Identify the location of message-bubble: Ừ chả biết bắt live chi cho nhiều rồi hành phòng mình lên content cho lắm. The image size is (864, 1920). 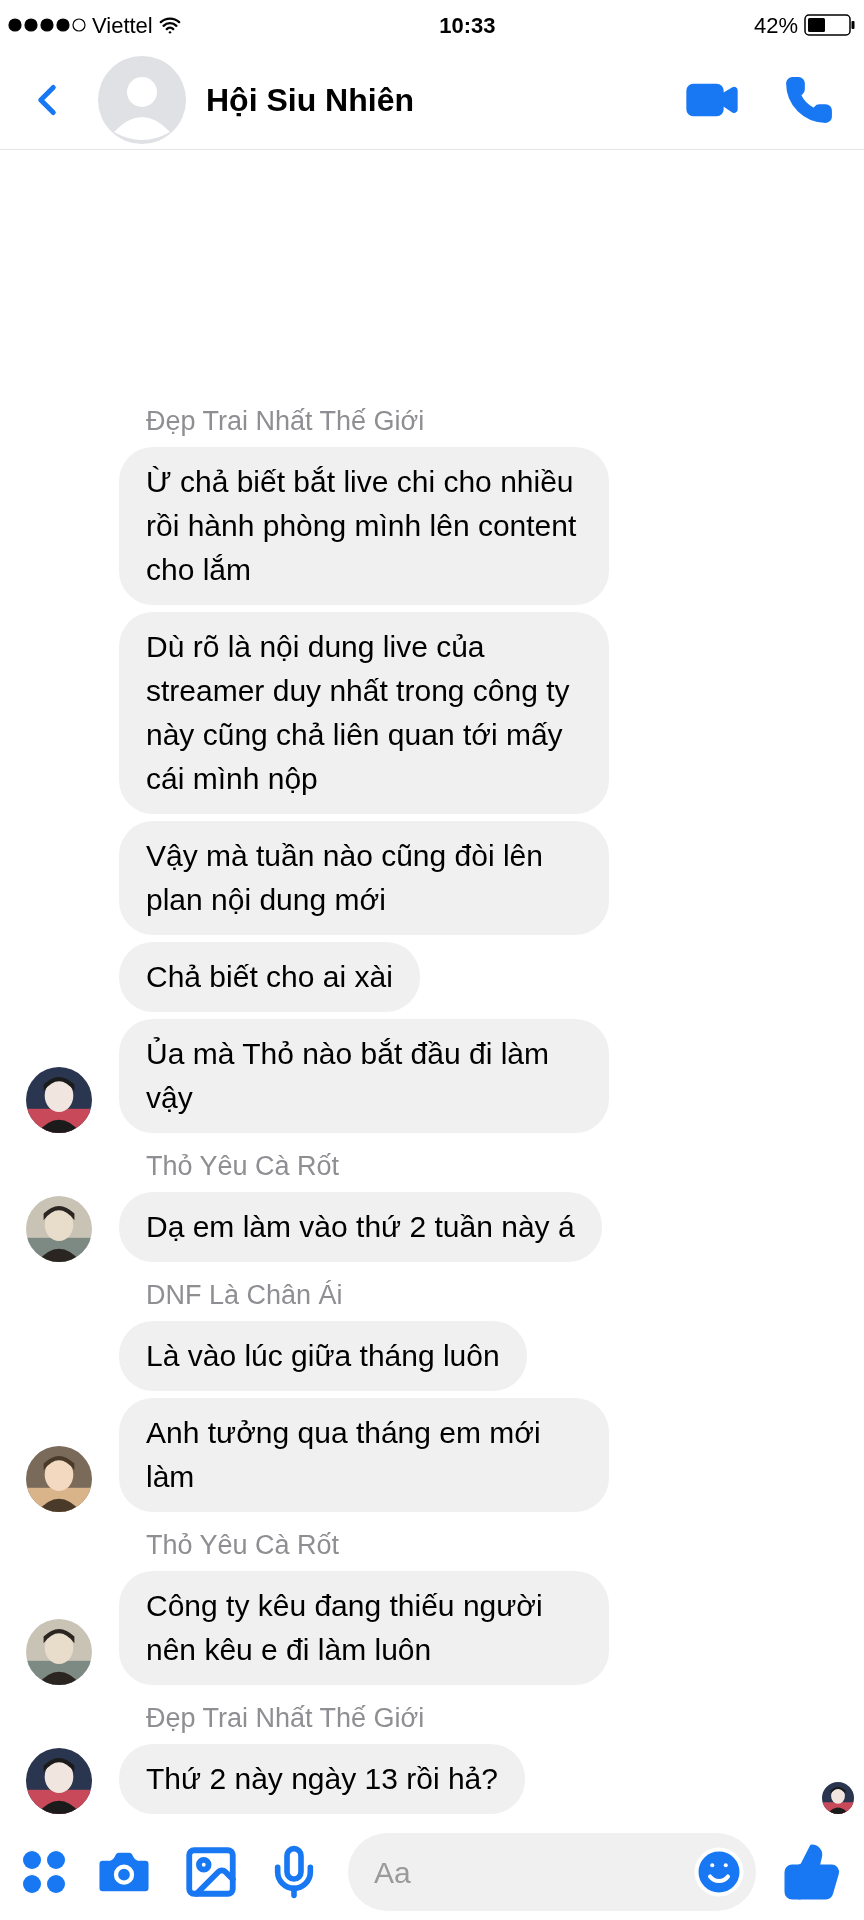
(364, 526).